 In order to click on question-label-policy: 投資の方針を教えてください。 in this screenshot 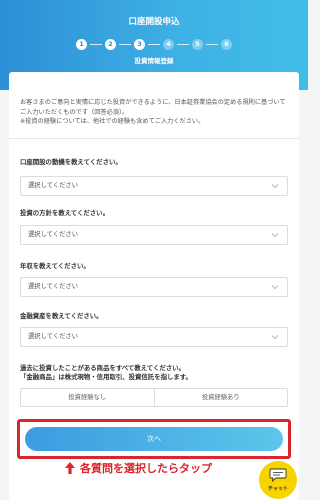, I will do `click(64, 213)`.